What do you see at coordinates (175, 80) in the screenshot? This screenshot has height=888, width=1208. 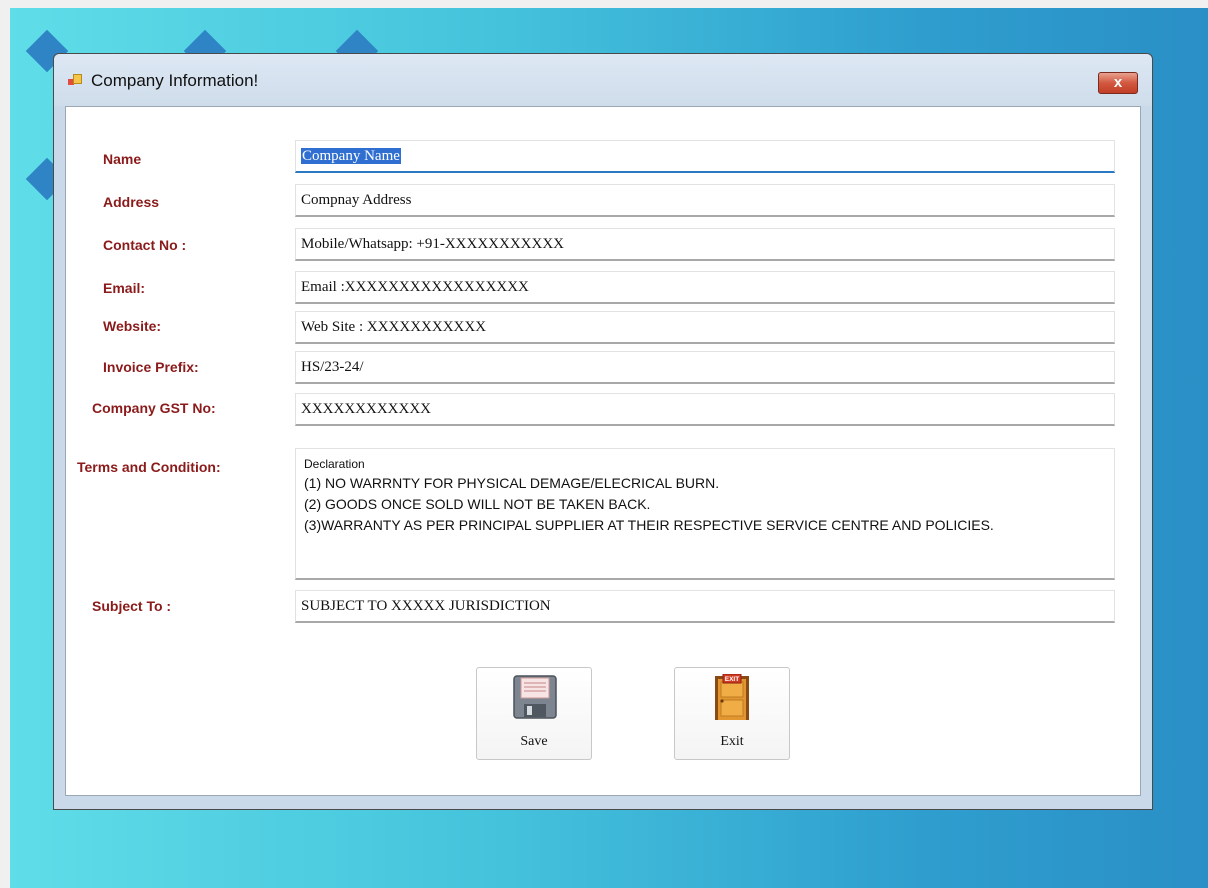 I see `window-title: Company Information!` at bounding box center [175, 80].